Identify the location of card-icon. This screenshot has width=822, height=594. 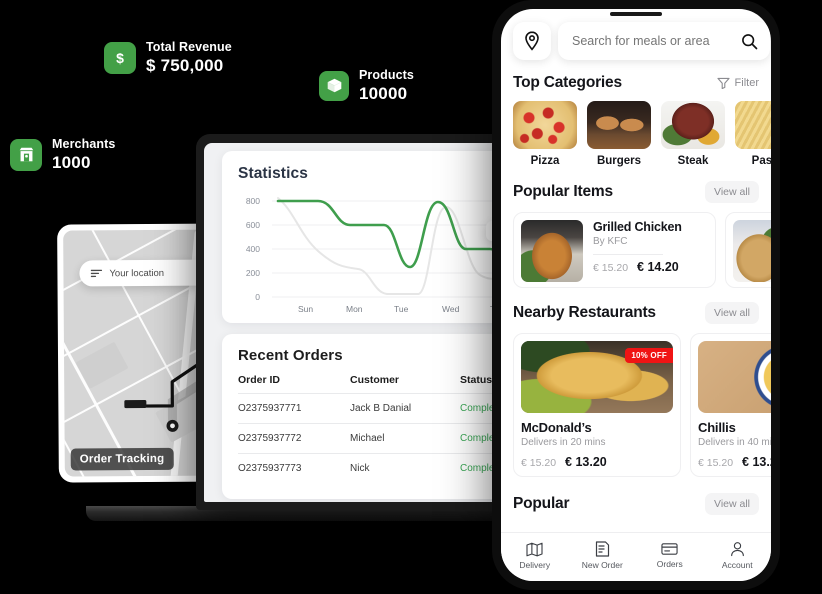
(669, 549).